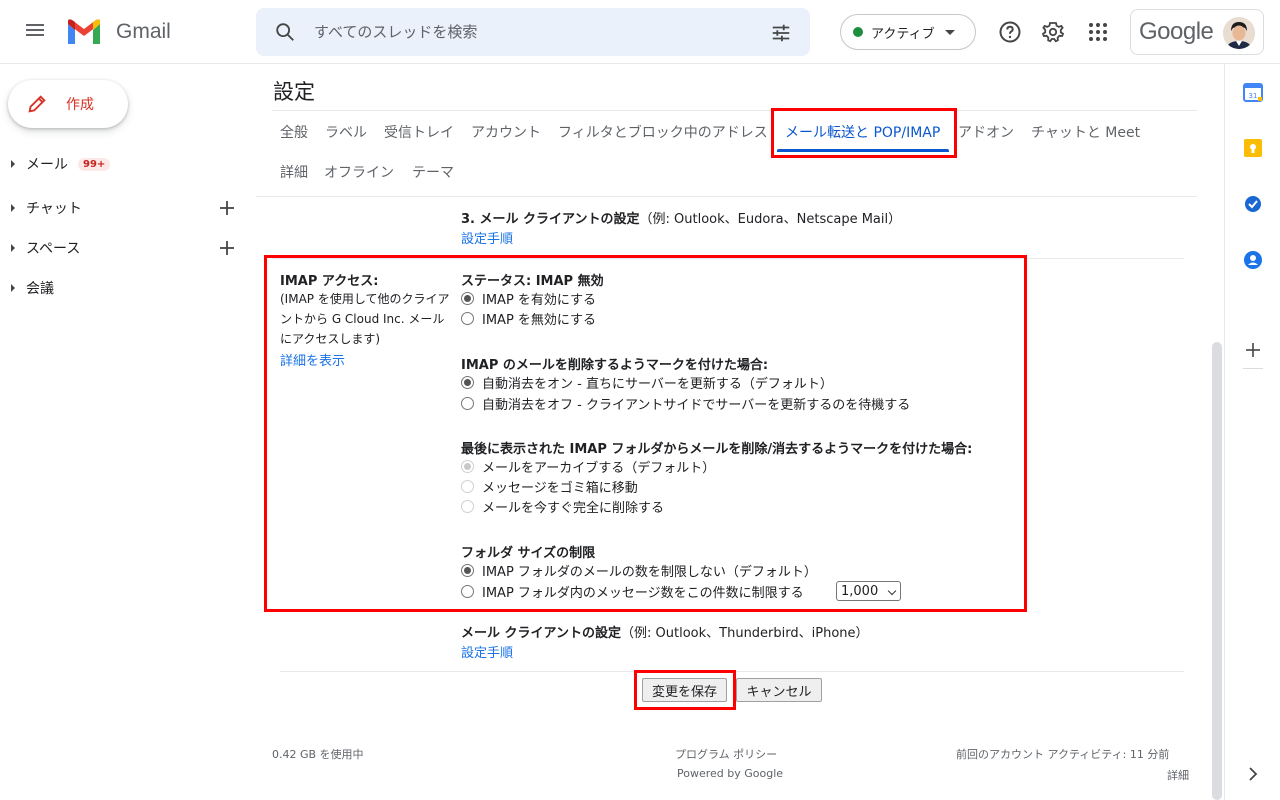 This screenshot has height=800, width=1280. I want to click on folder-limit-select: 1,000, so click(868, 591).